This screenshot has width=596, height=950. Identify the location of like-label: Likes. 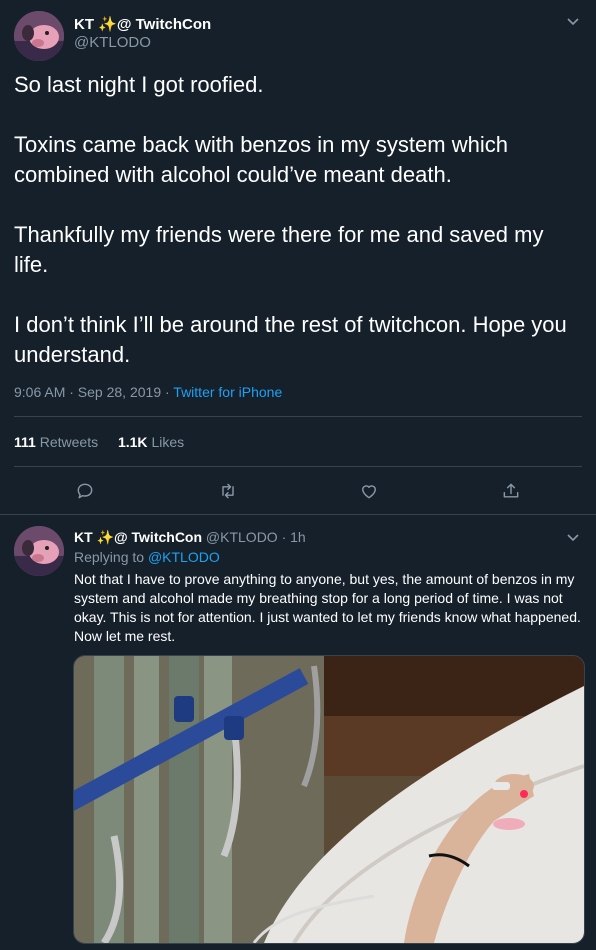
(168, 442).